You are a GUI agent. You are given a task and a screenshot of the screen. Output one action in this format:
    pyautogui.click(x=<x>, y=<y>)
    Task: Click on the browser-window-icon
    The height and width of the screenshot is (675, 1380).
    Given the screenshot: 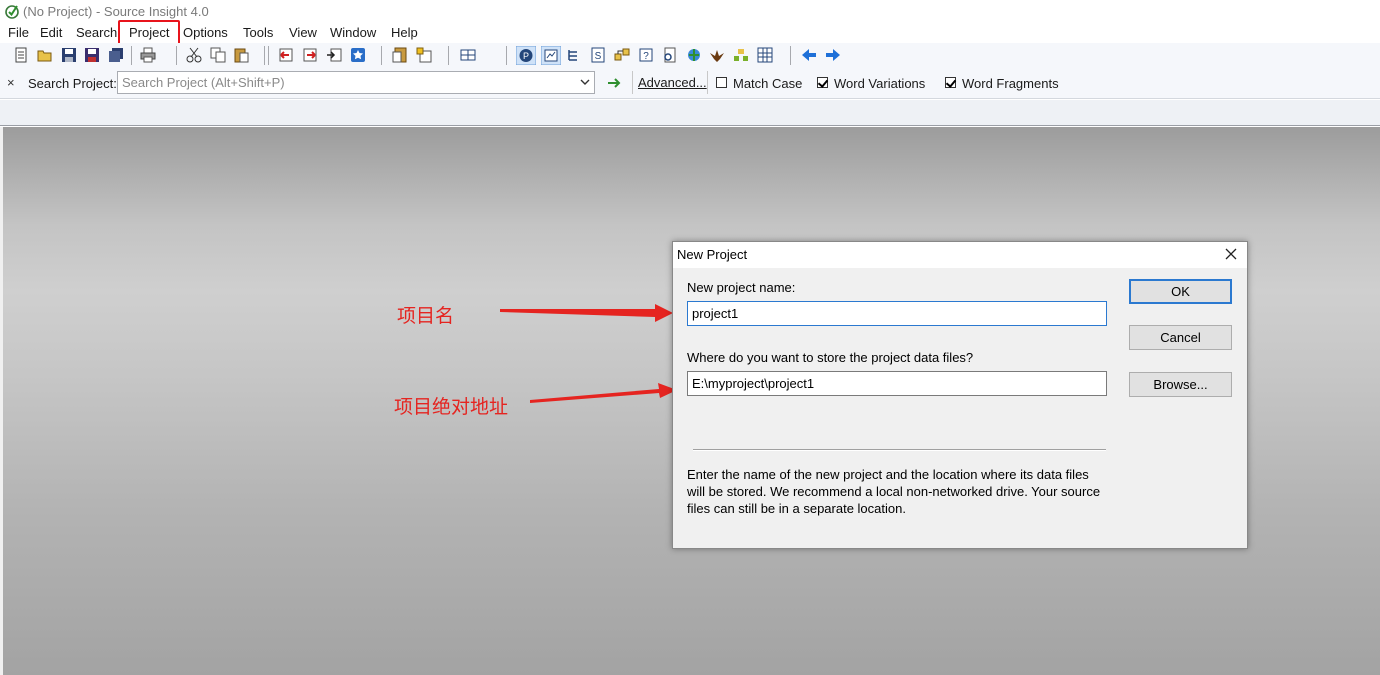 What is the action you would take?
    pyautogui.click(x=694, y=55)
    